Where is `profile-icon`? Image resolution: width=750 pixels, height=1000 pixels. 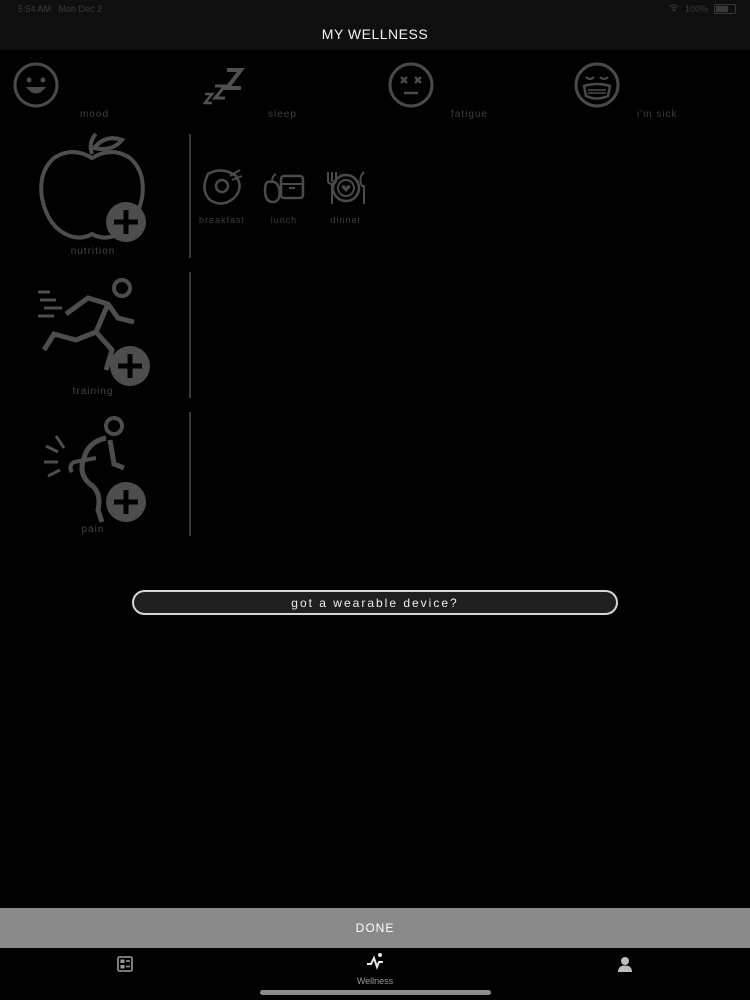 profile-icon is located at coordinates (625, 966).